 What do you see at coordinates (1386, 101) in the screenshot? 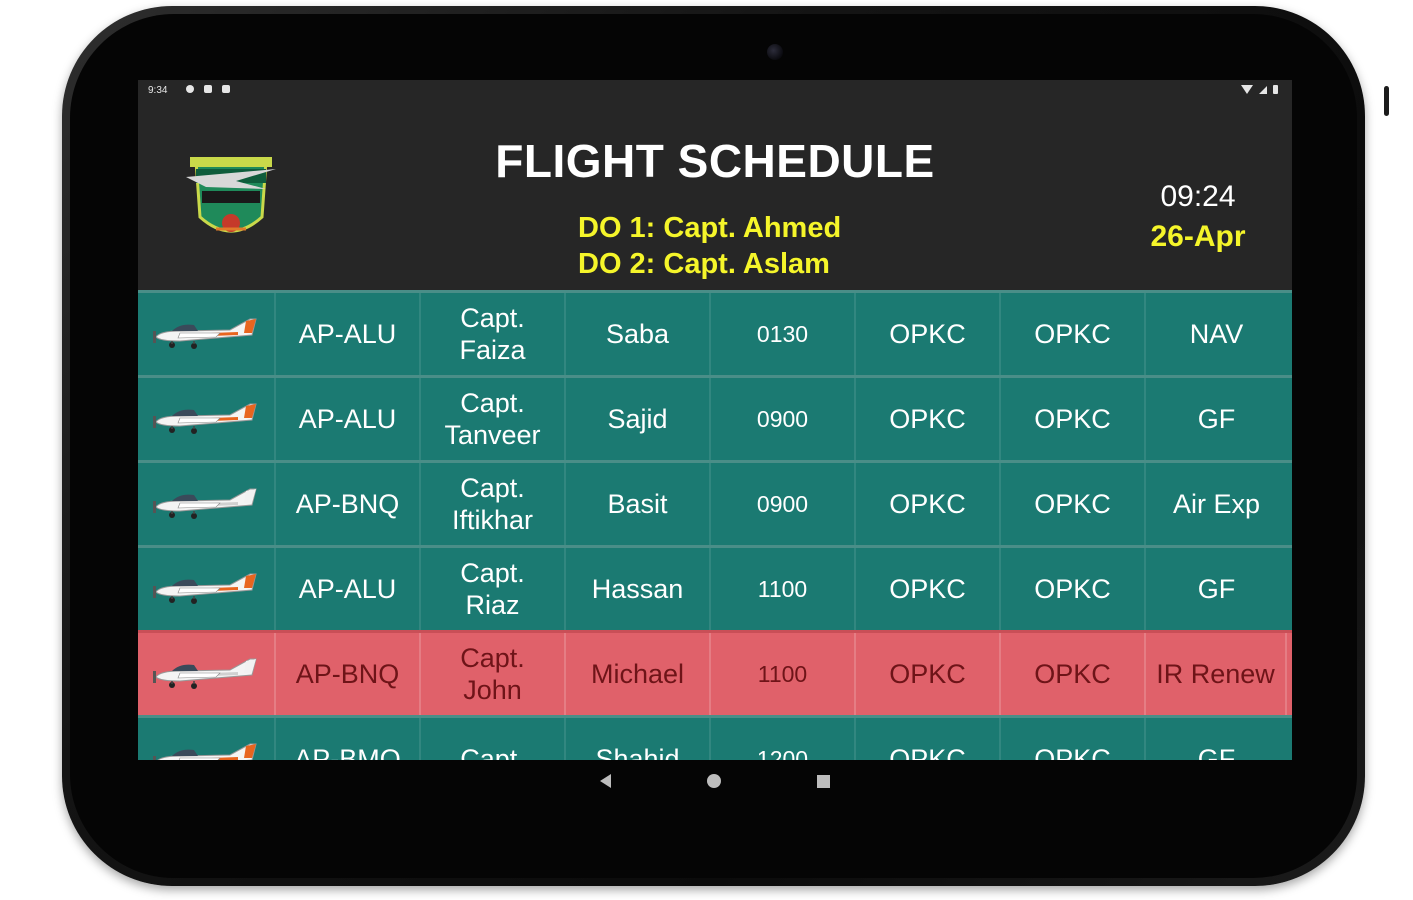
I see `side-button` at bounding box center [1386, 101].